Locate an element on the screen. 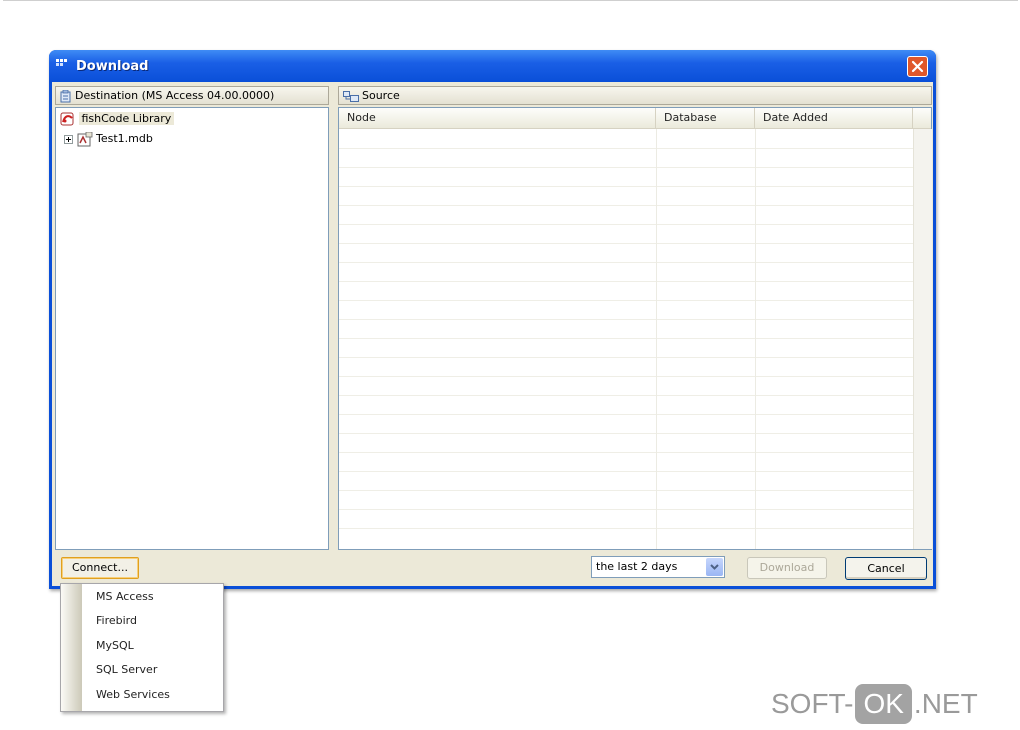 The image size is (1020, 730). library-icon is located at coordinates (67, 119).